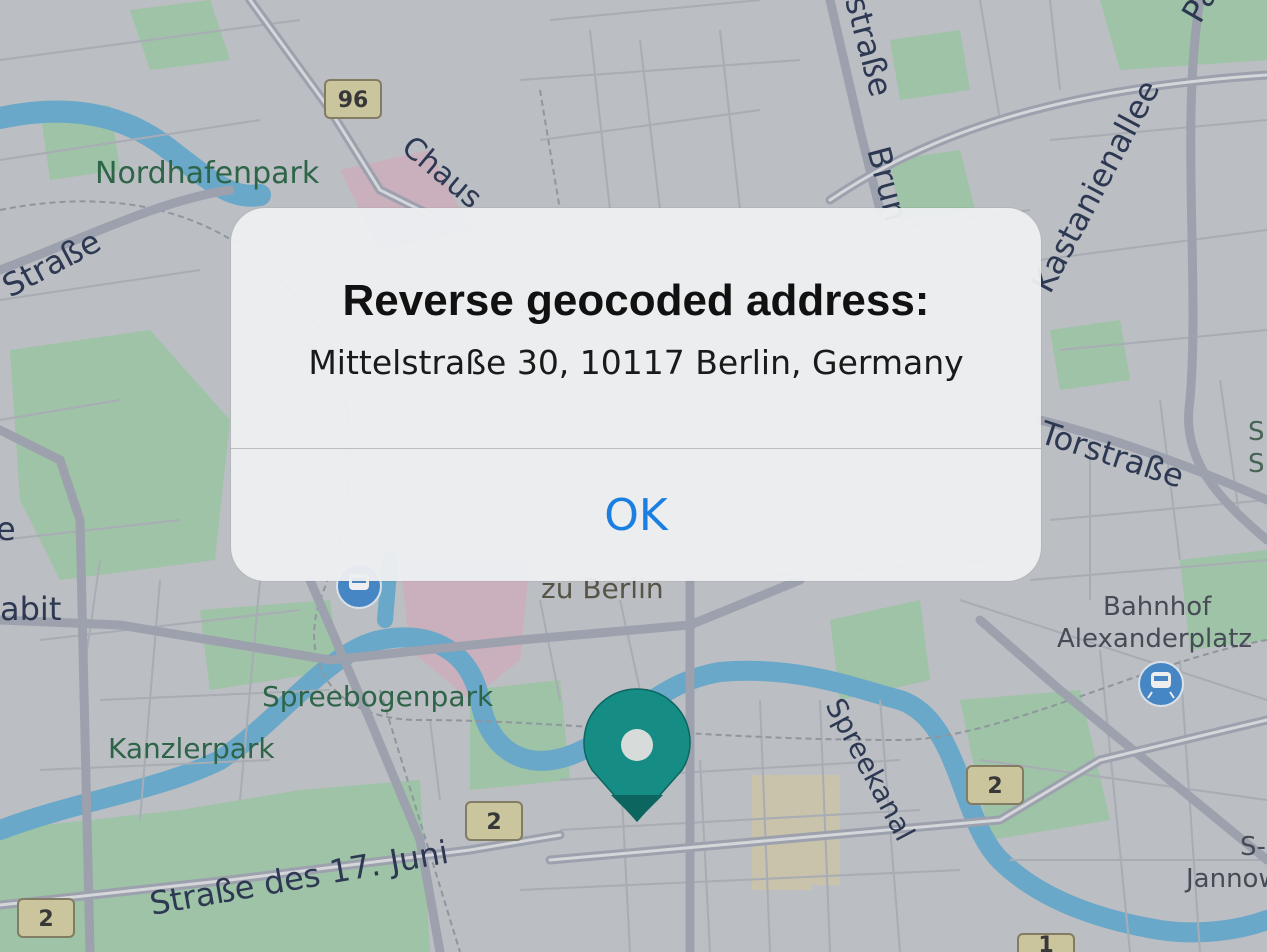 This screenshot has width=1267, height=952. I want to click on dialog-message: Mittelstraße 30, 10117 Berlin, Germany, so click(636, 362).